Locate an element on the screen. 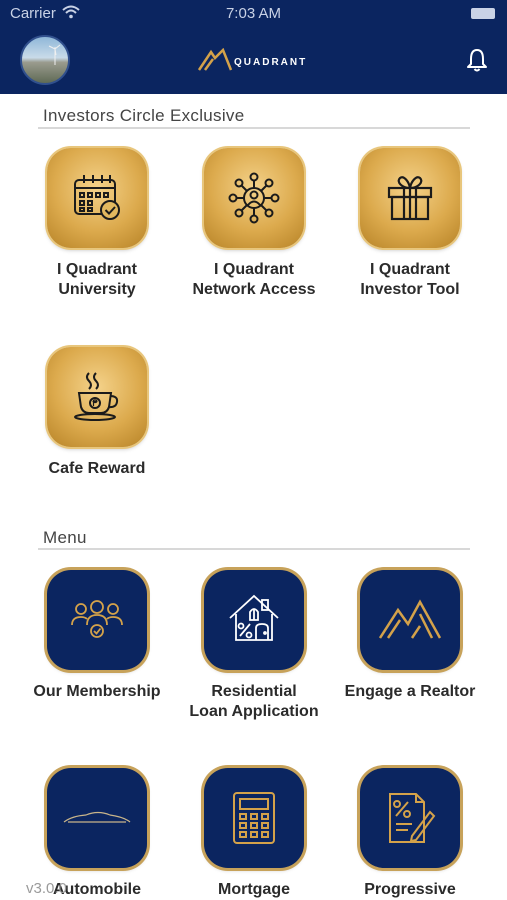 The image size is (507, 900). calculator-icon is located at coordinates (254, 818).